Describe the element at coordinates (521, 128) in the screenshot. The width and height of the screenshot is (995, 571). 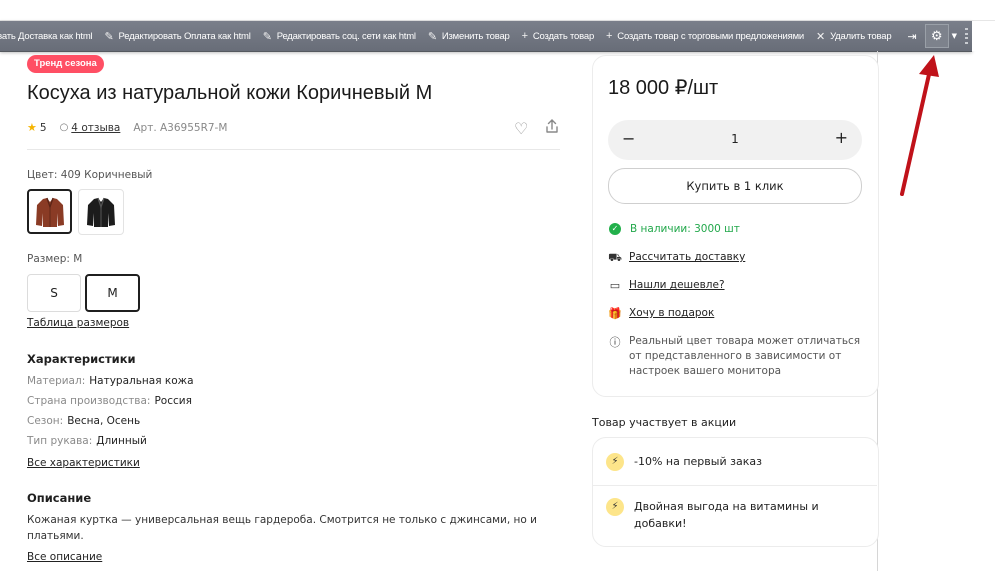
I see `heart-icon: ♡` at that location.